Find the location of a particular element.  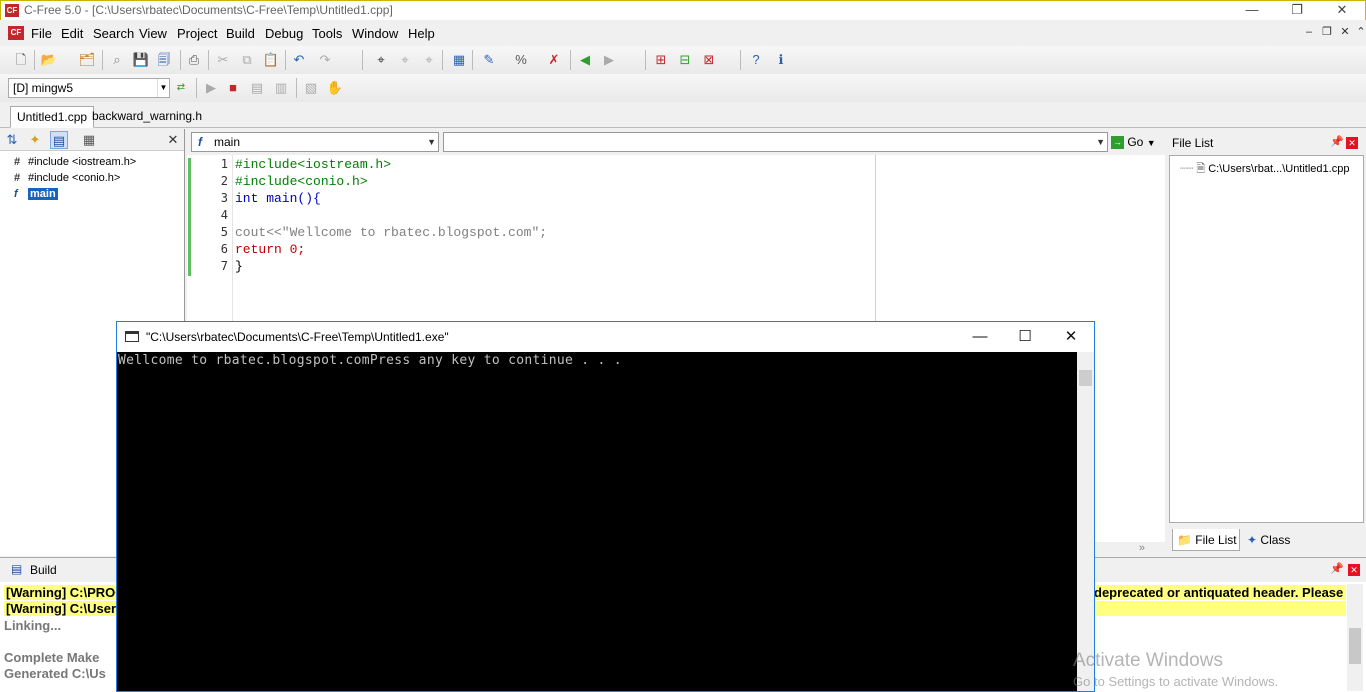

menu-tools: Tools is located at coordinates (327, 33).